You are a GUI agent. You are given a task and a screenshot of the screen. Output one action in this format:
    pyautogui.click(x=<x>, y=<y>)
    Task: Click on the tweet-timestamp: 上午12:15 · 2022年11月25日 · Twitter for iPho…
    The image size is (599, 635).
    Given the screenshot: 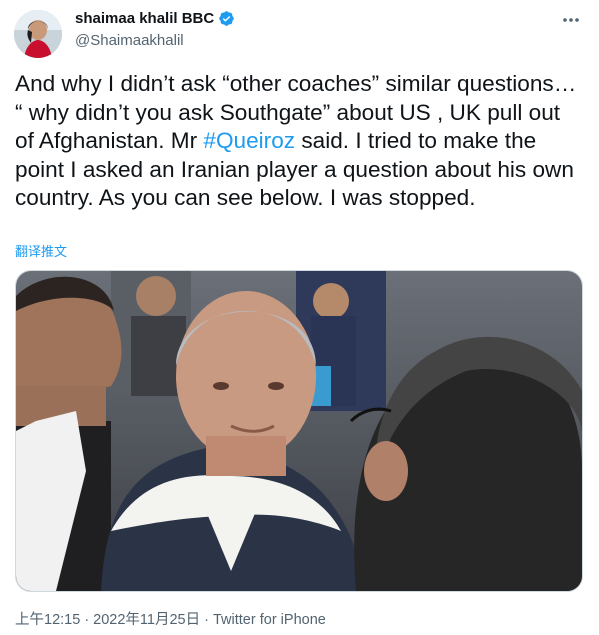 What is the action you would take?
    pyautogui.click(x=170, y=618)
    